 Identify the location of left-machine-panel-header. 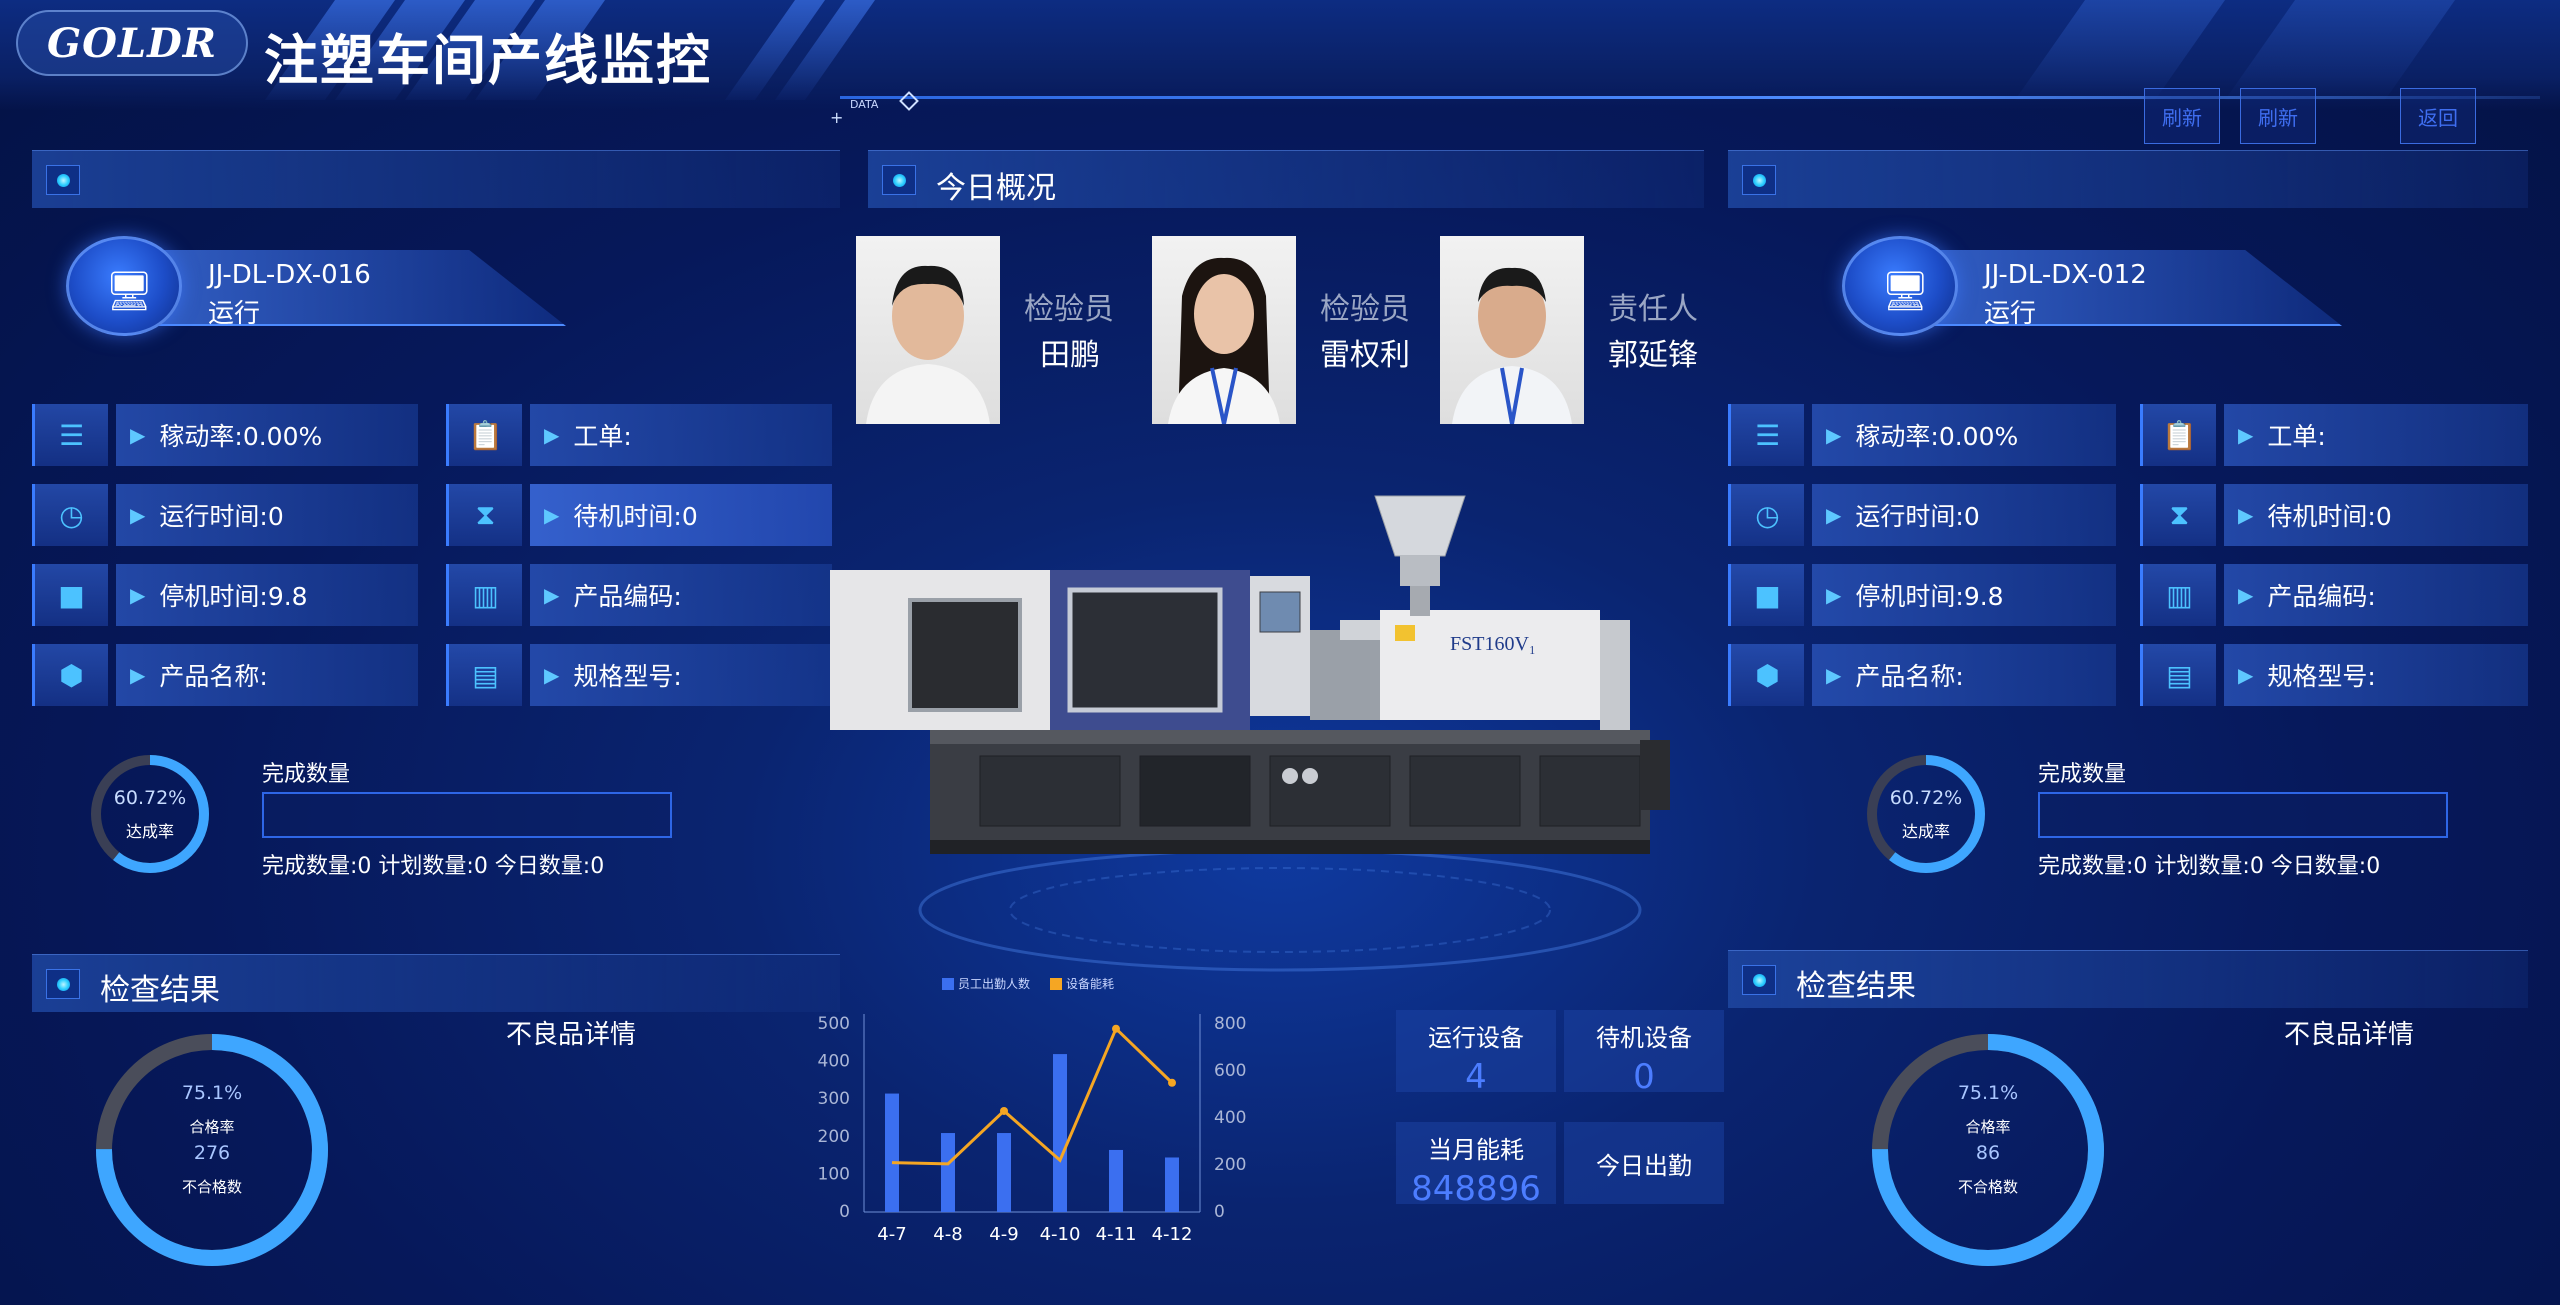
(436, 179).